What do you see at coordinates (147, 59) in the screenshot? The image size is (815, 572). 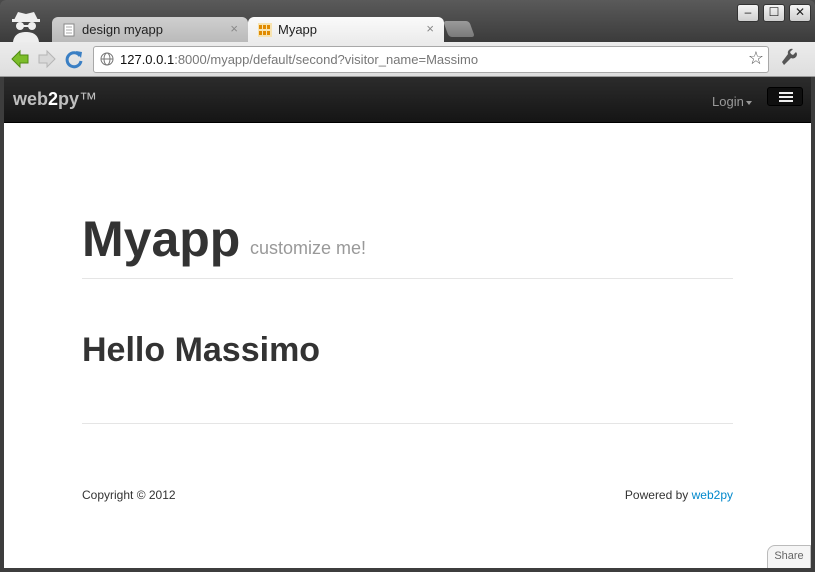 I see `url-host: 127.0.0.1` at bounding box center [147, 59].